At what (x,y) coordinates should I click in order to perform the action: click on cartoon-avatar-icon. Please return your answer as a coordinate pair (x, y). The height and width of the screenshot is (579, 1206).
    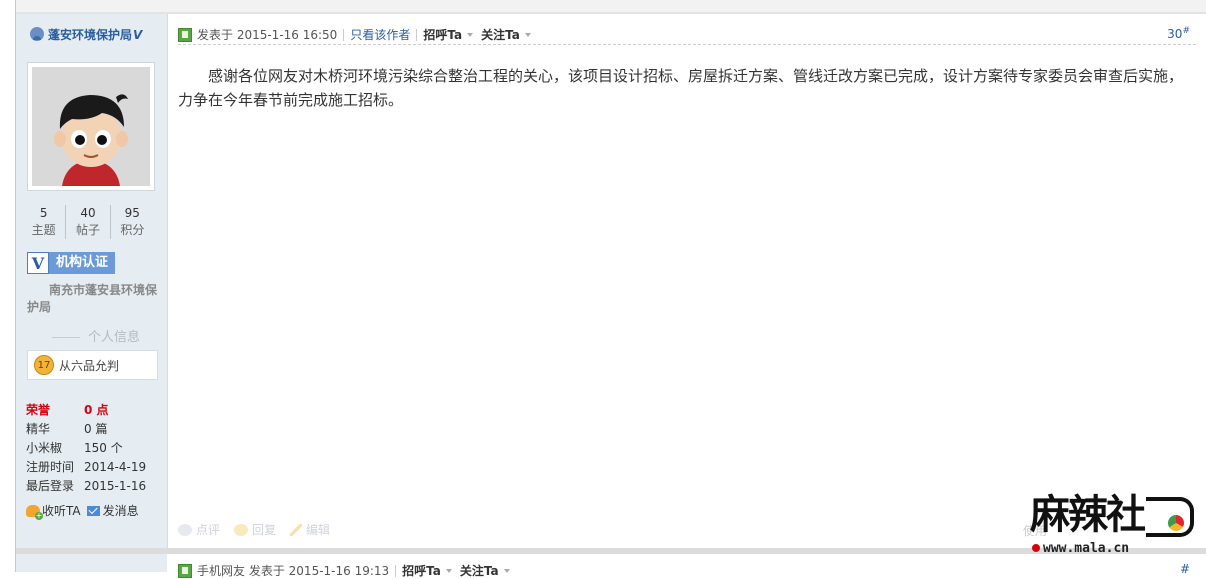
    Looking at the image, I should click on (91, 126).